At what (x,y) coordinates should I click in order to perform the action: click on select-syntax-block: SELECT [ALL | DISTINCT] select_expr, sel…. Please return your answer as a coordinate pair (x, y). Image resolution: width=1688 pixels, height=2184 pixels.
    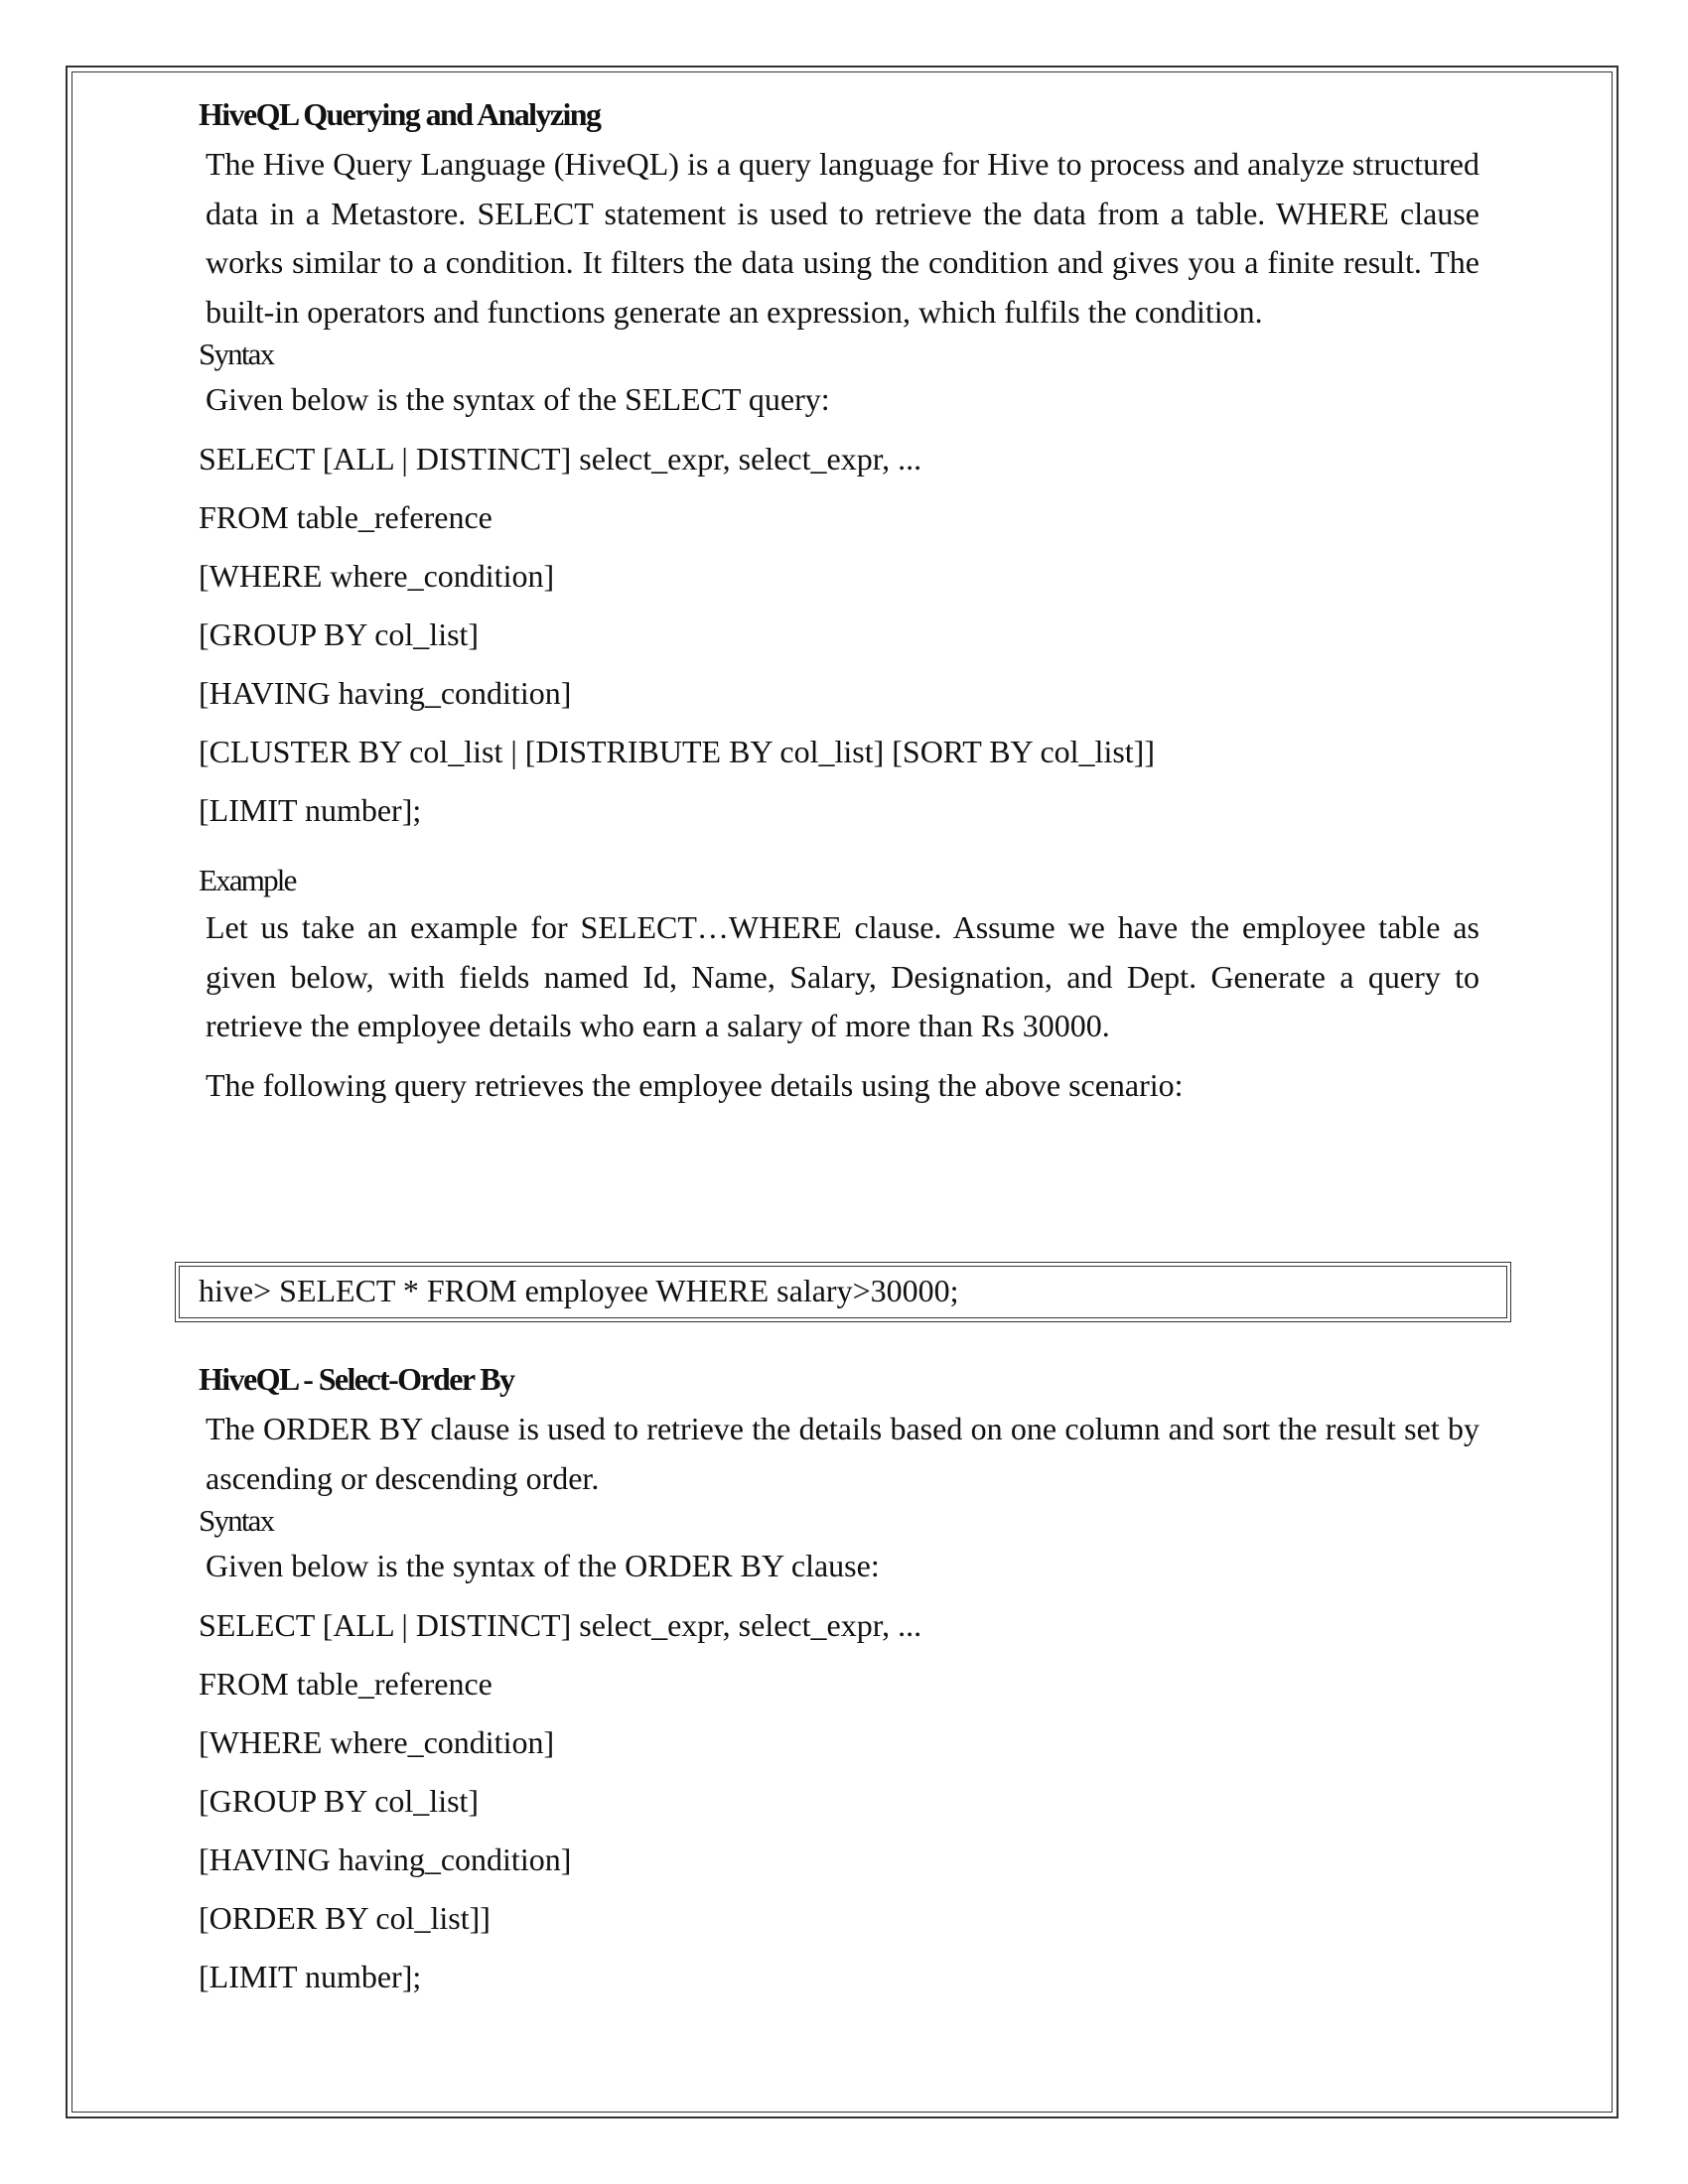
    Looking at the image, I should click on (839, 635).